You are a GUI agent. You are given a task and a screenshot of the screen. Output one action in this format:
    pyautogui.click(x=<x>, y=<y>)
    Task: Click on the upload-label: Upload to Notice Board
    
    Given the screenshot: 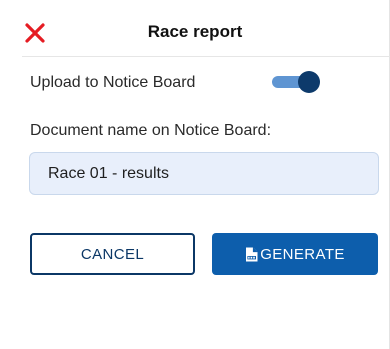 What is the action you would take?
    pyautogui.click(x=113, y=82)
    